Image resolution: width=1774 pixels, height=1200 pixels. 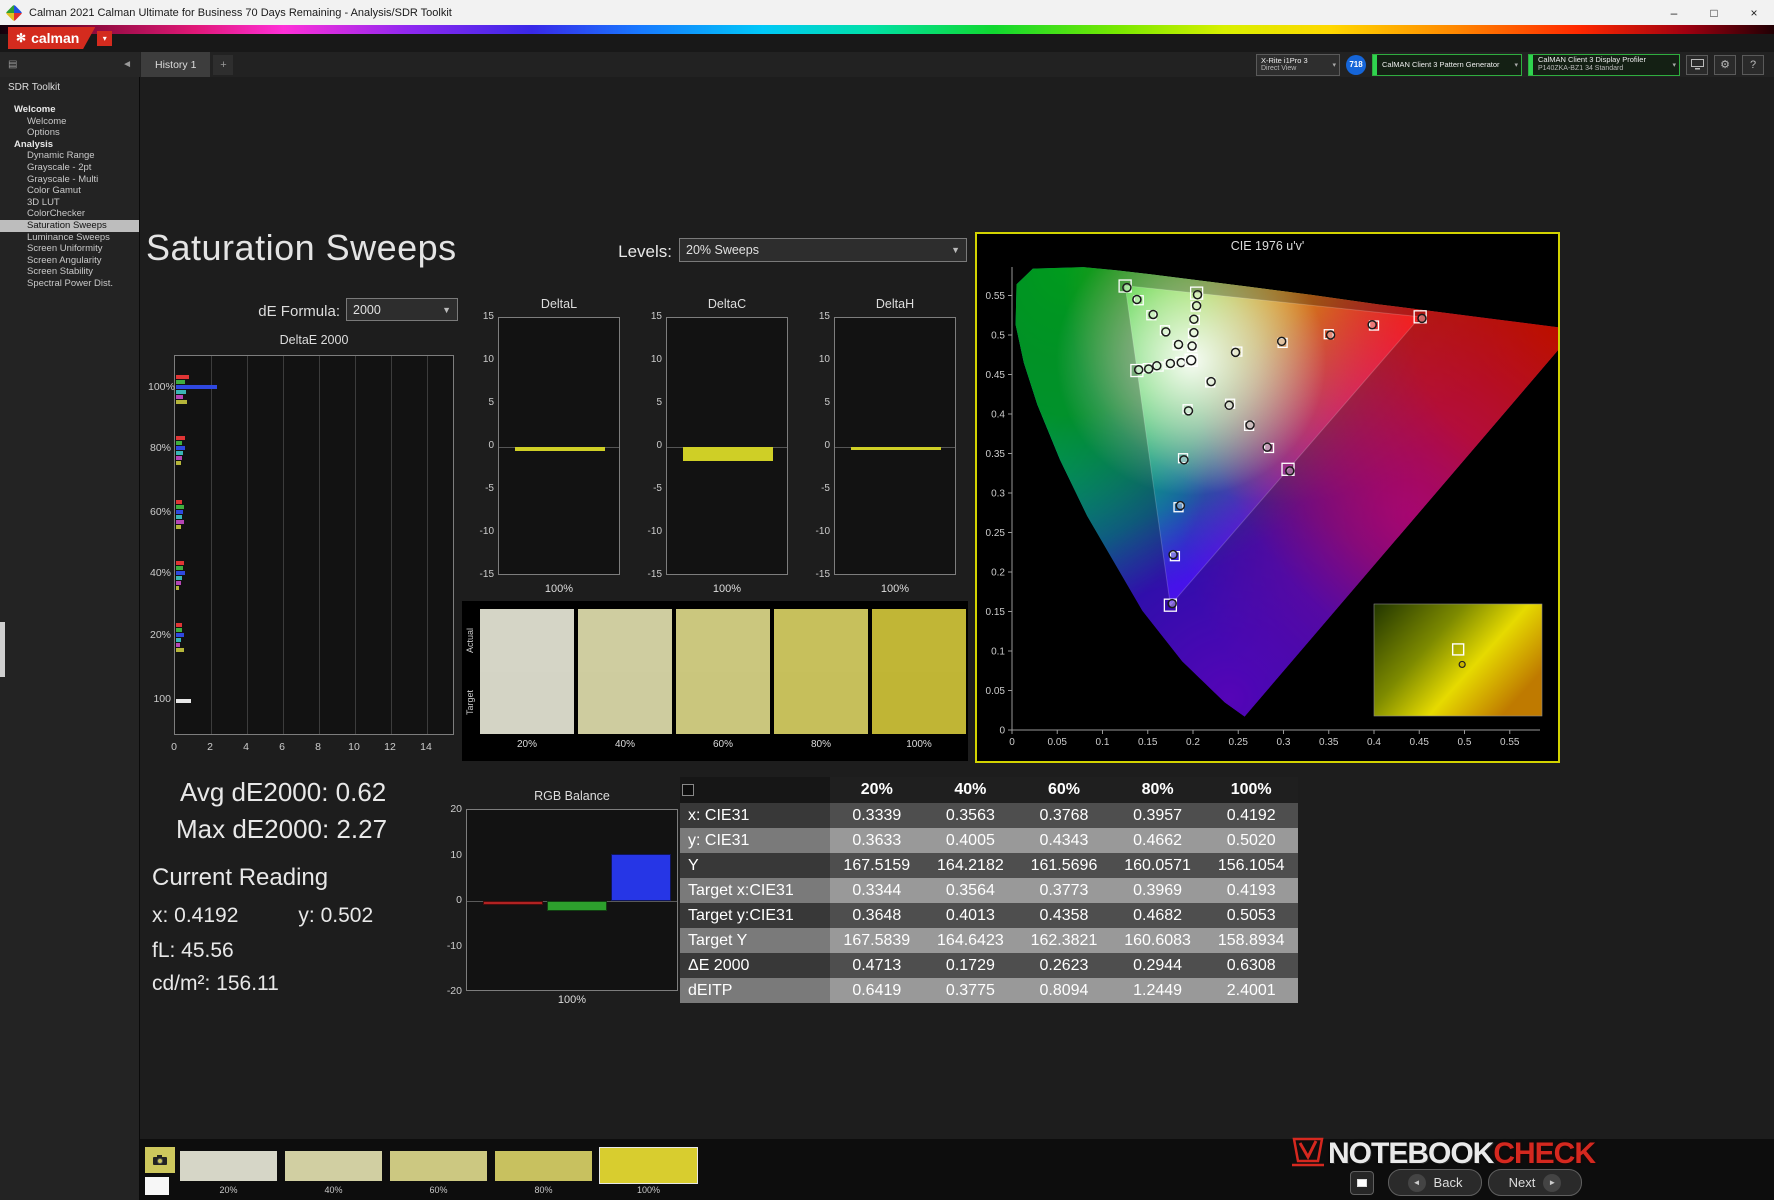 What do you see at coordinates (970, 790) in the screenshot?
I see `table-col-40: 40%` at bounding box center [970, 790].